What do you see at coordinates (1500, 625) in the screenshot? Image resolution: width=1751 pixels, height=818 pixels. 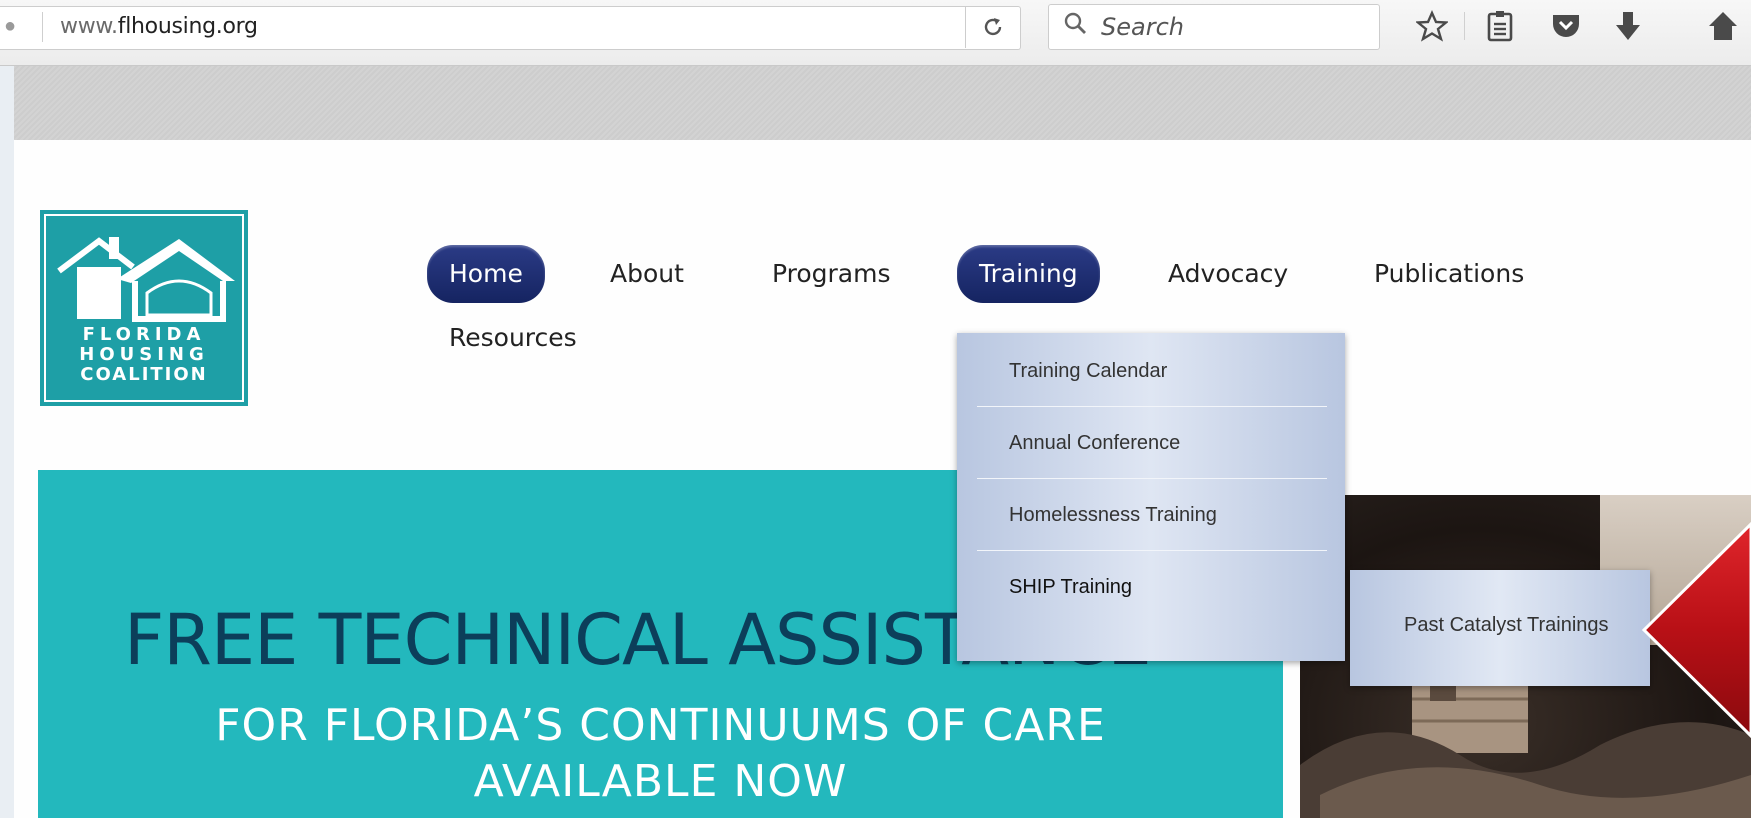 I see `menu-item-past-catalyst-trainings: Past Catalyst Trainings` at bounding box center [1500, 625].